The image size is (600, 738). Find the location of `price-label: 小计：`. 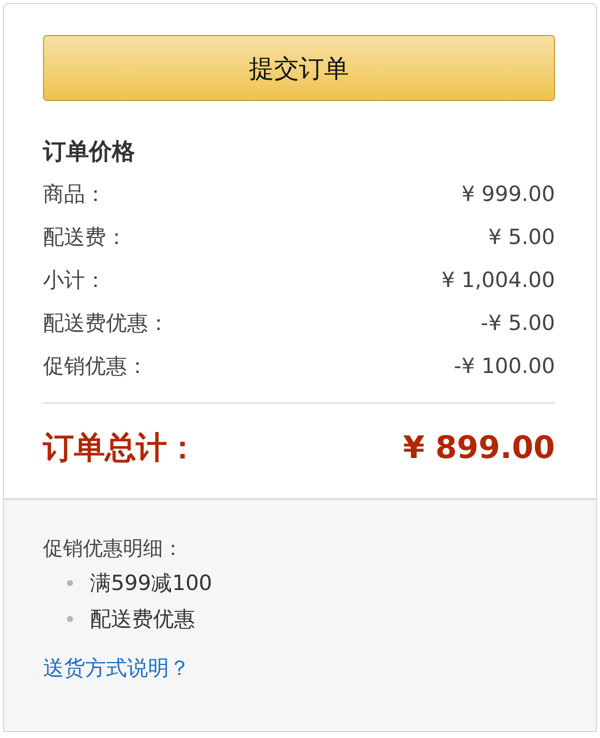

price-label: 小计： is located at coordinates (74, 280).